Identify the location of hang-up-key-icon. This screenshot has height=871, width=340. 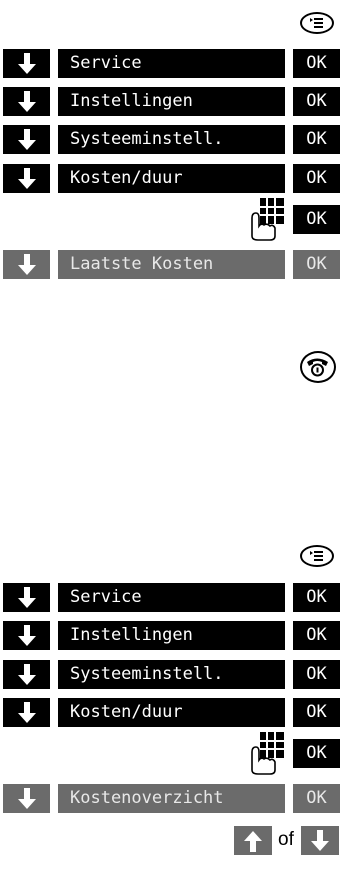
(318, 367).